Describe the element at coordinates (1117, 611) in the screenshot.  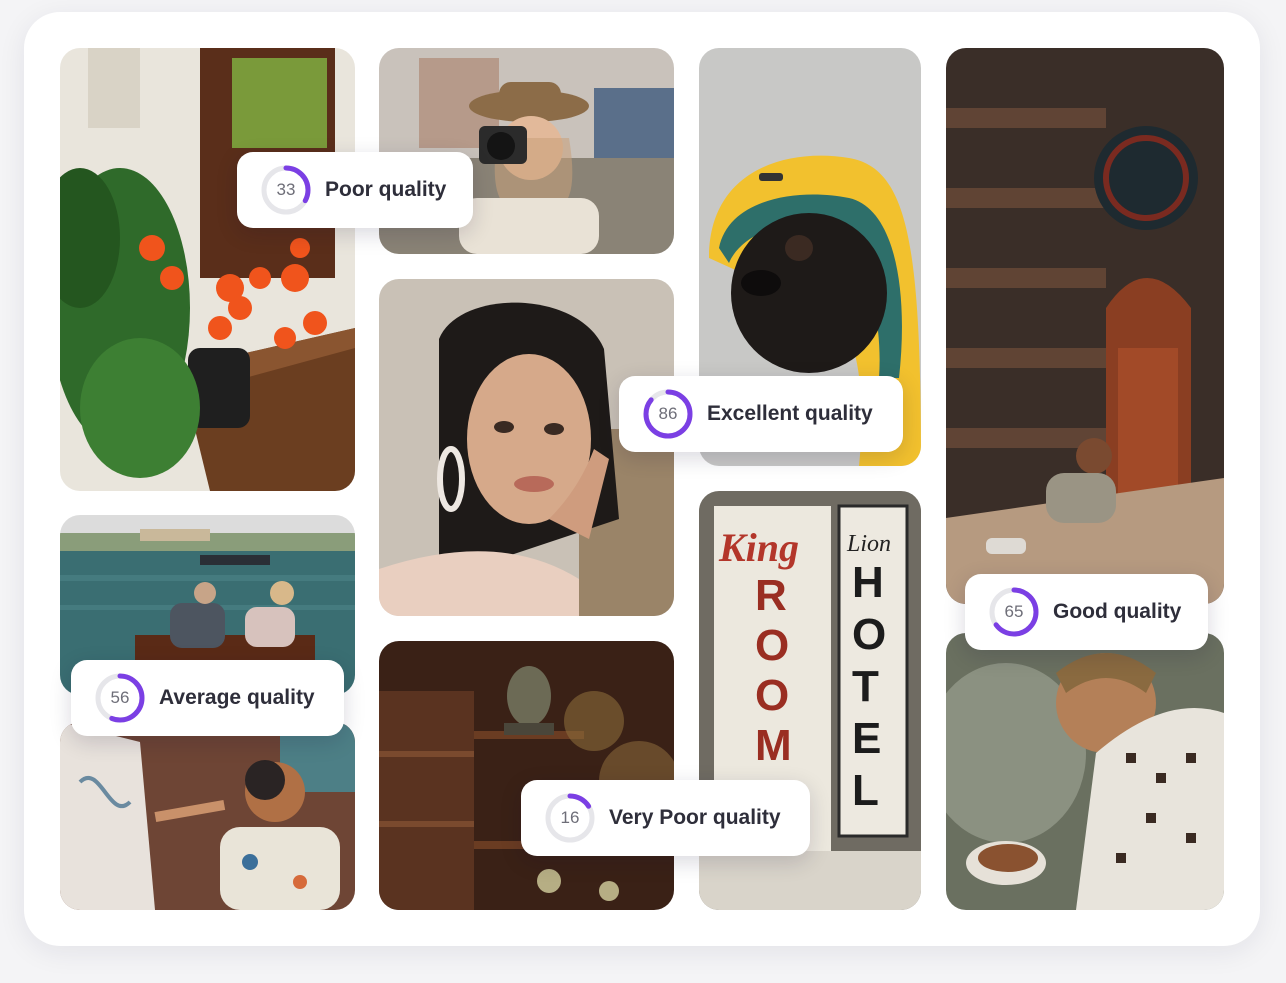
I see `quality-label: Good quality` at that location.